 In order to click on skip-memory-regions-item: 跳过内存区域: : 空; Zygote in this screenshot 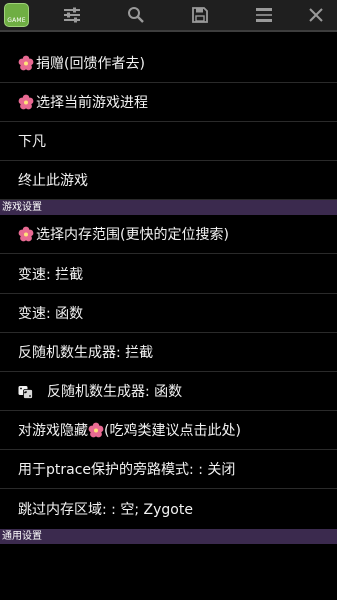, I will do `click(168, 509)`.